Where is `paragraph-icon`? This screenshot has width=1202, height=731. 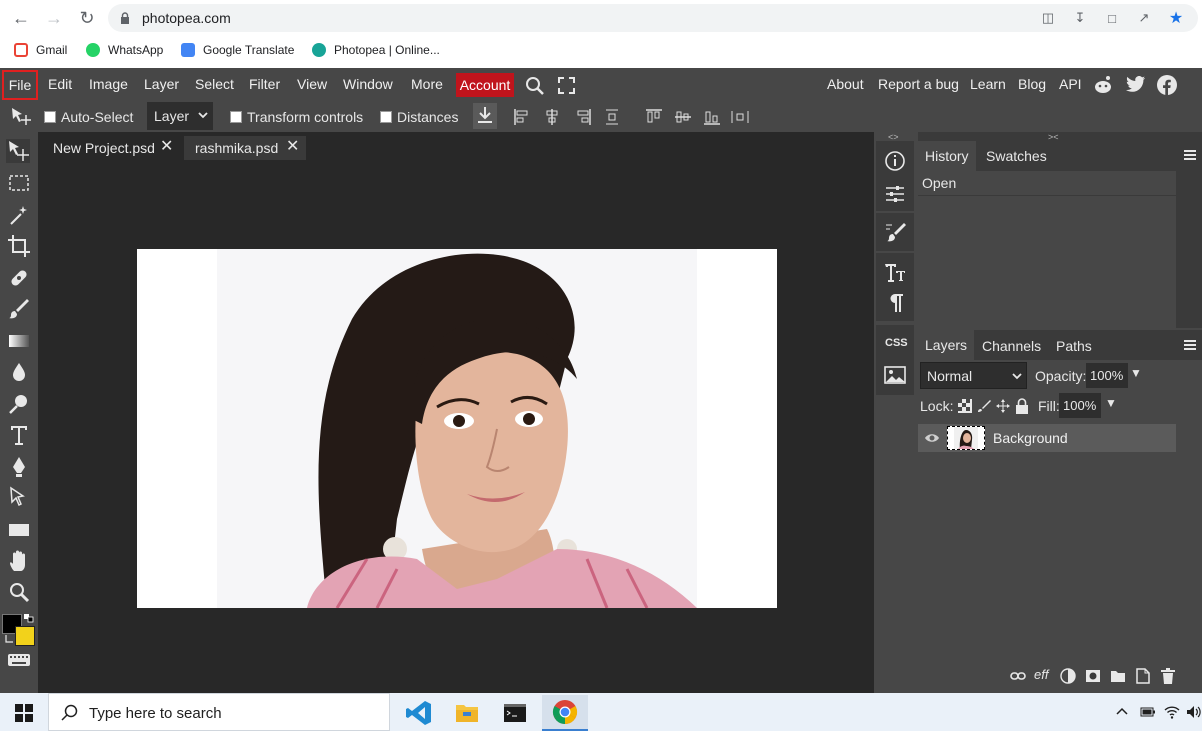 paragraph-icon is located at coordinates (895, 303).